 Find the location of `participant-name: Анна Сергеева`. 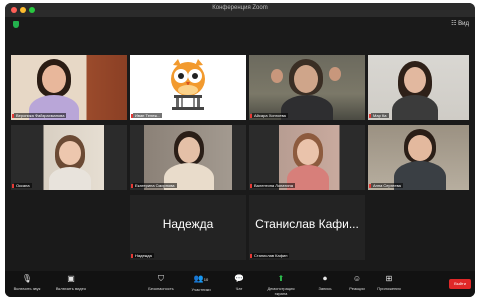

participant-name: Анна Сергеева is located at coordinates (387, 185).